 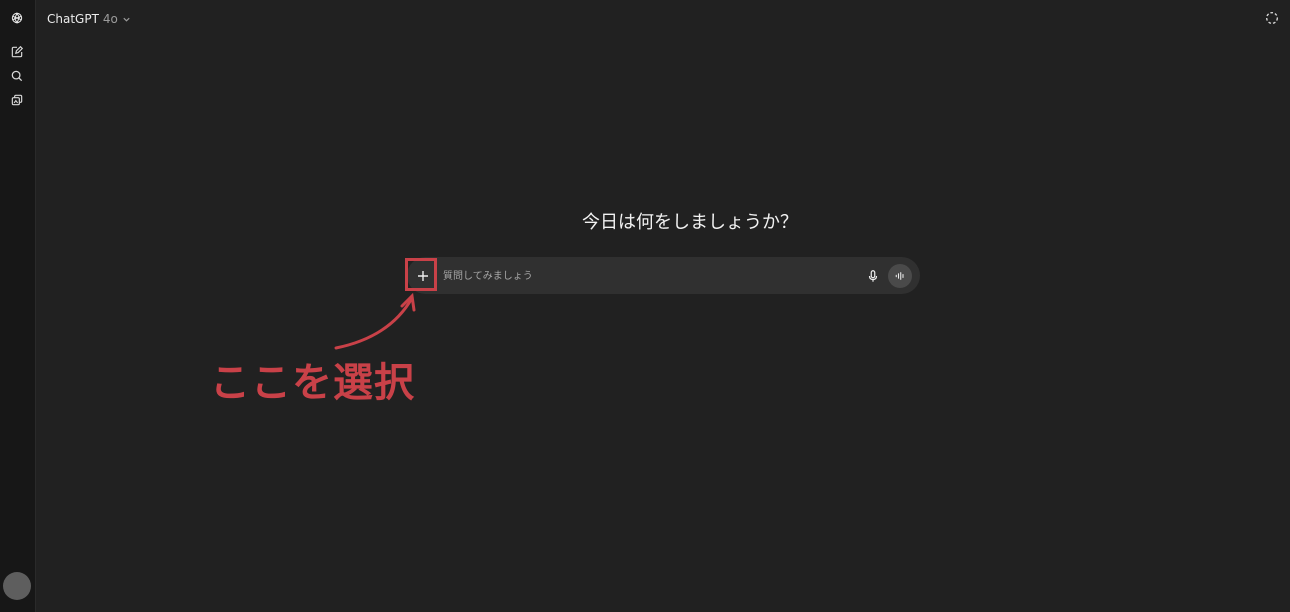 I want to click on model-switcher: ChatGPT 4o, so click(x=89, y=19).